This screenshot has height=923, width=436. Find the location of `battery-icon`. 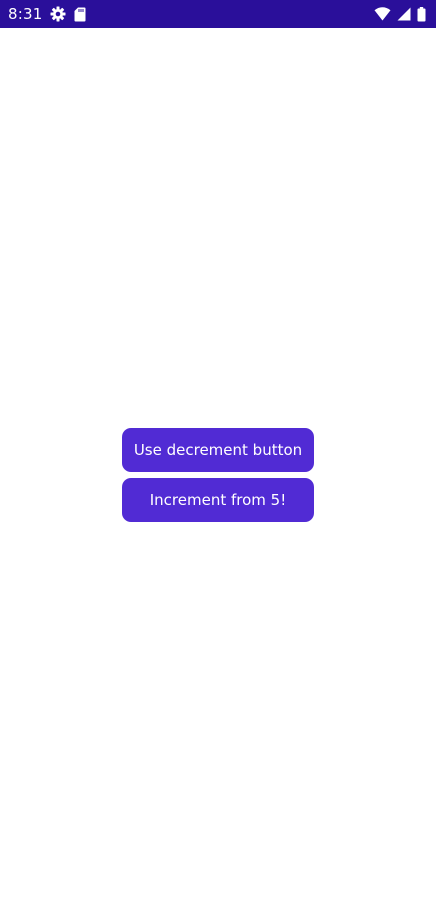

battery-icon is located at coordinates (421, 14).